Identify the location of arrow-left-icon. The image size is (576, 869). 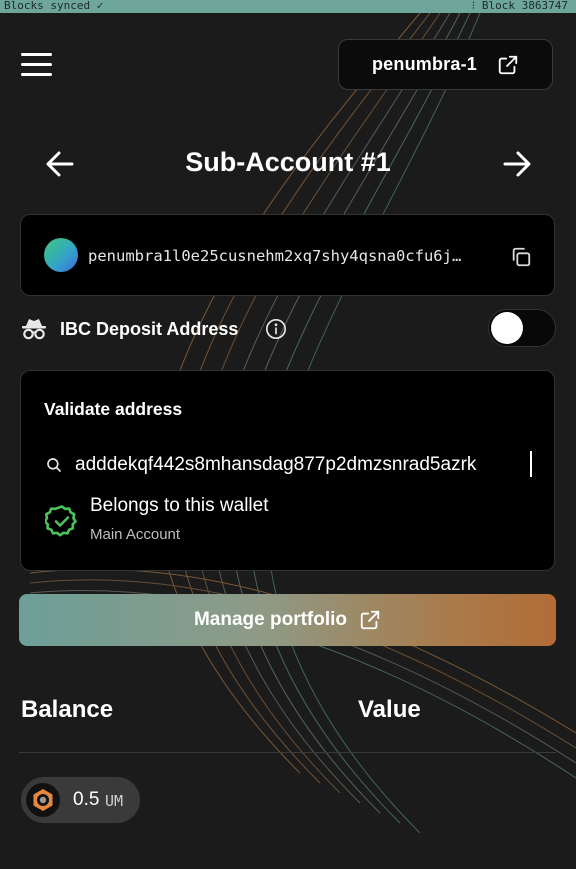
(60, 164).